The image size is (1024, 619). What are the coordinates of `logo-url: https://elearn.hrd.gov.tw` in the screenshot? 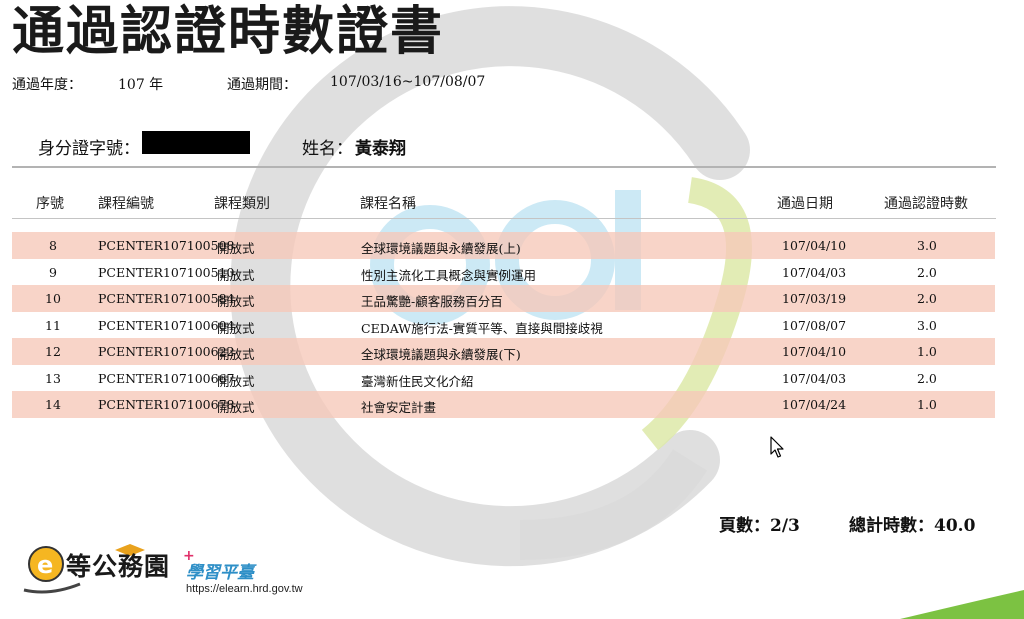 It's located at (244, 589).